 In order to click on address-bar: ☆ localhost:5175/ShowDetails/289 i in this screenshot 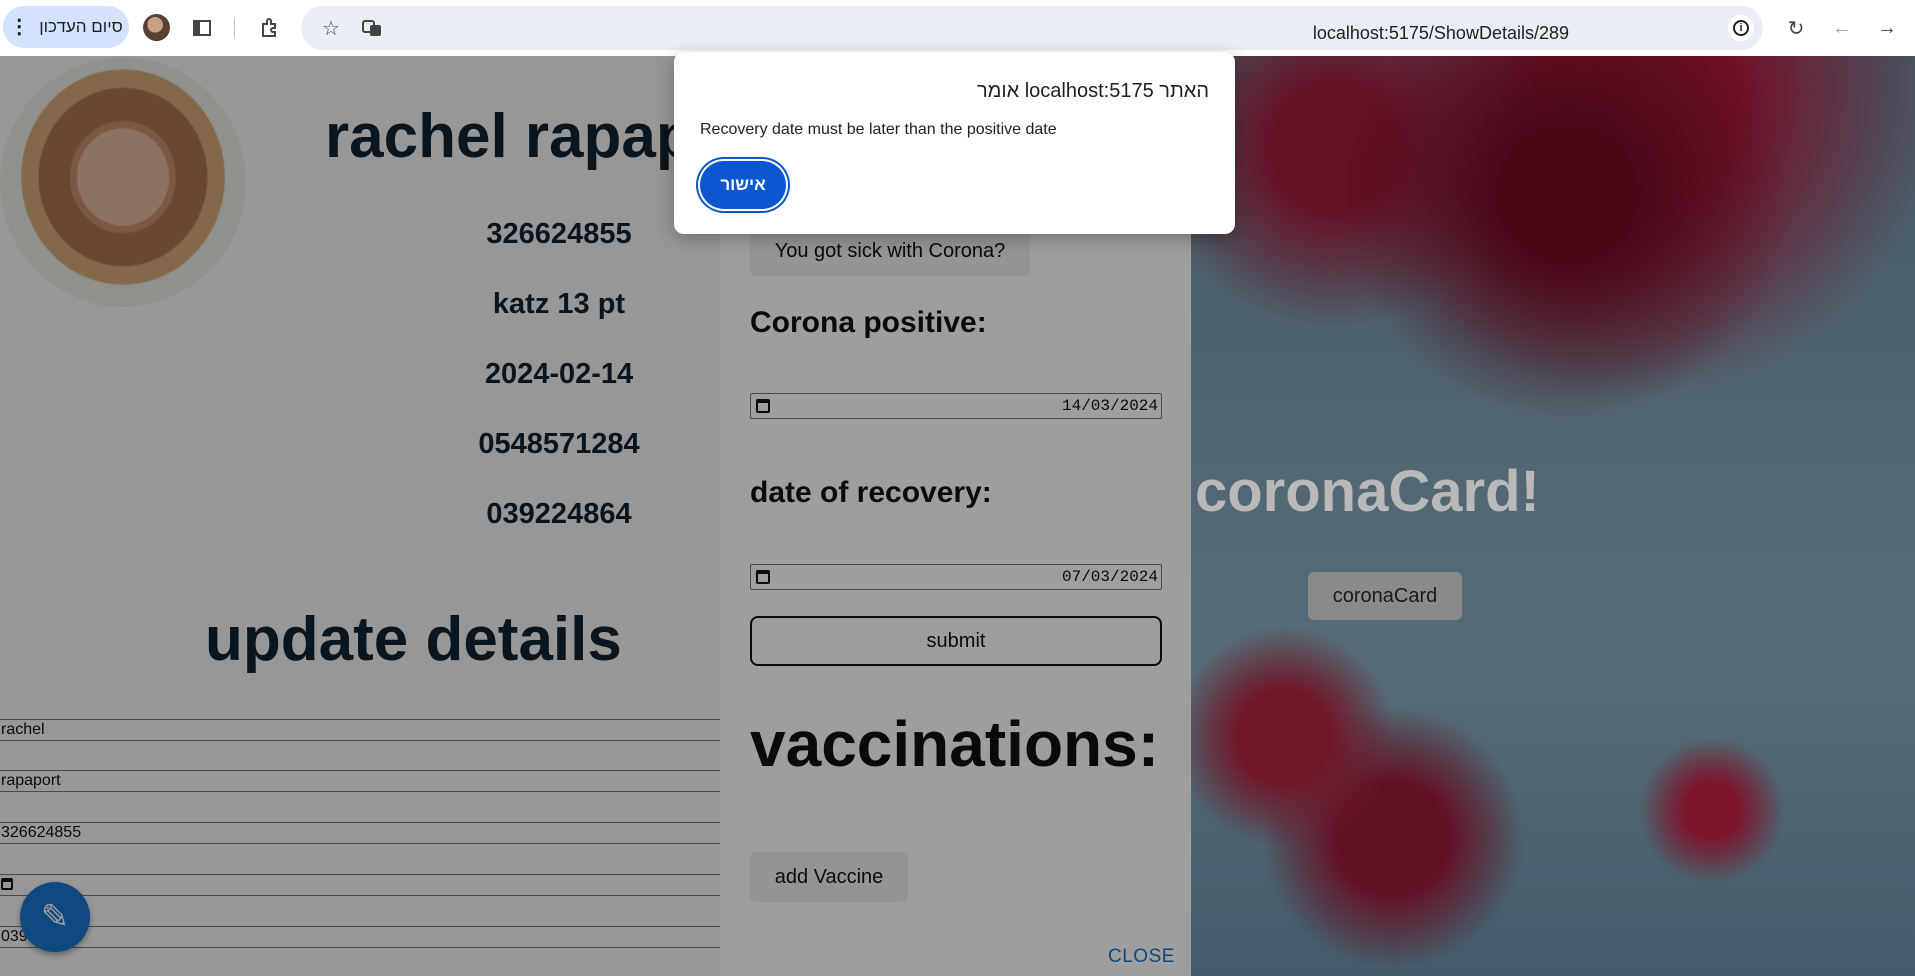, I will do `click(1032, 28)`.